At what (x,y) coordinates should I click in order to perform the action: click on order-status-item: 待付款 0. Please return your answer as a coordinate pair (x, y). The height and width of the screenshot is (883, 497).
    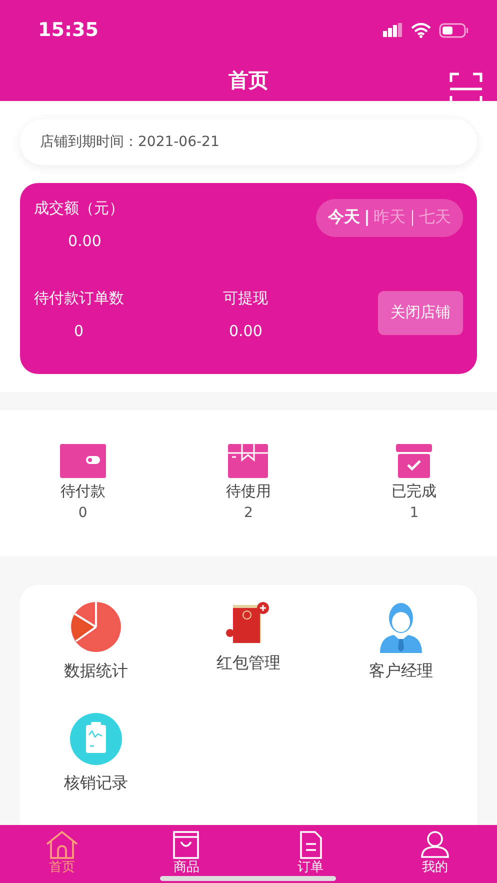
    Looking at the image, I should click on (83, 483).